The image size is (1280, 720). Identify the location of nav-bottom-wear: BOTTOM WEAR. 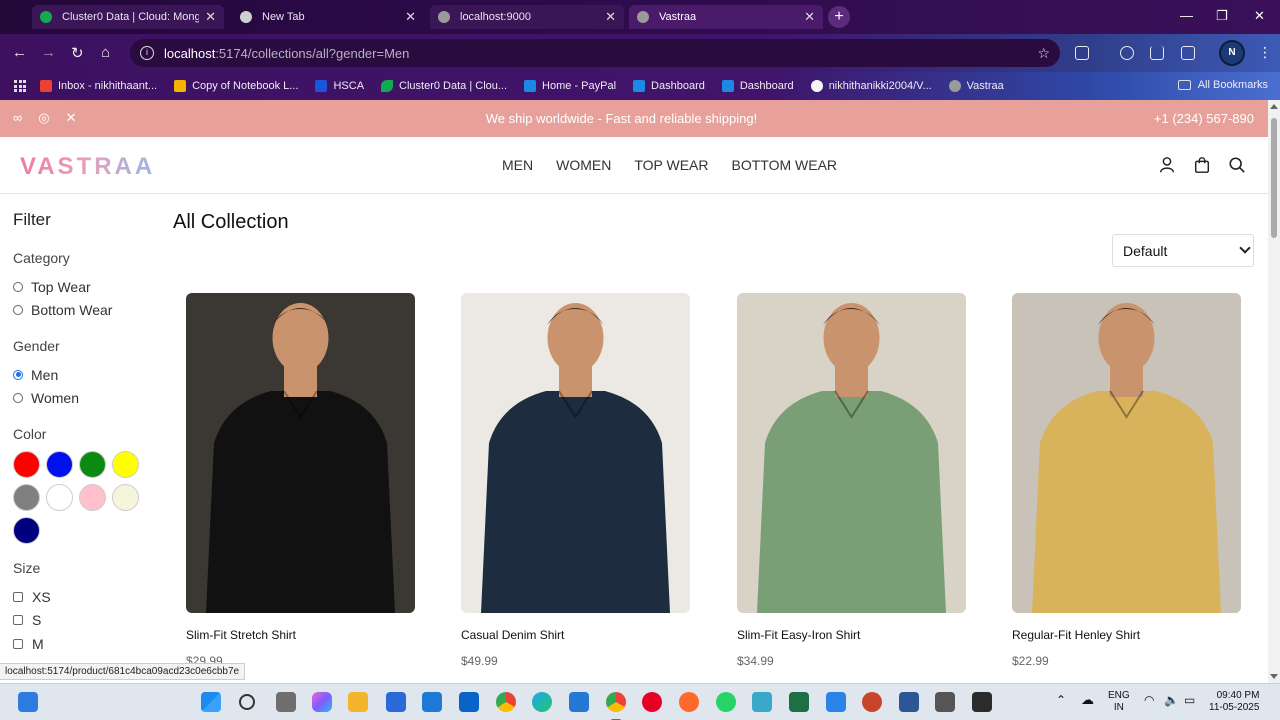
(785, 165).